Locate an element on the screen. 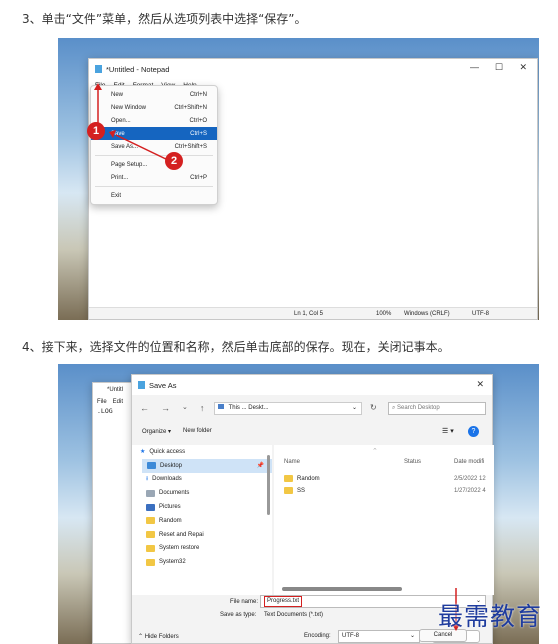  step-badge-2: 2 is located at coordinates (174, 161).